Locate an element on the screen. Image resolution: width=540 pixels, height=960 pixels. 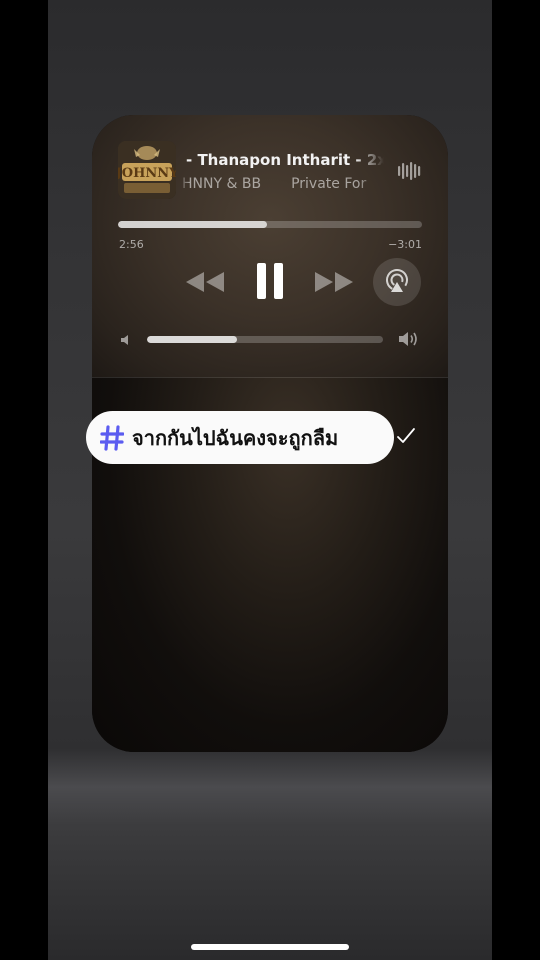
remaining-time: −3:01 is located at coordinates (405, 244).